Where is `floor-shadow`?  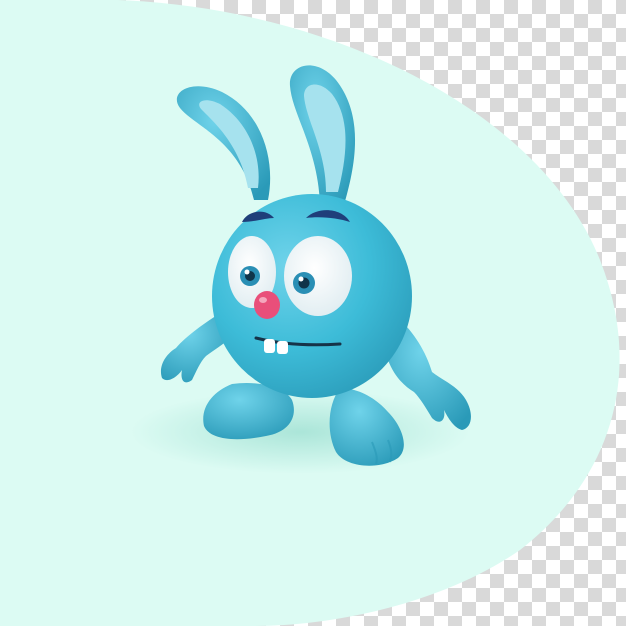 floor-shadow is located at coordinates (300, 432).